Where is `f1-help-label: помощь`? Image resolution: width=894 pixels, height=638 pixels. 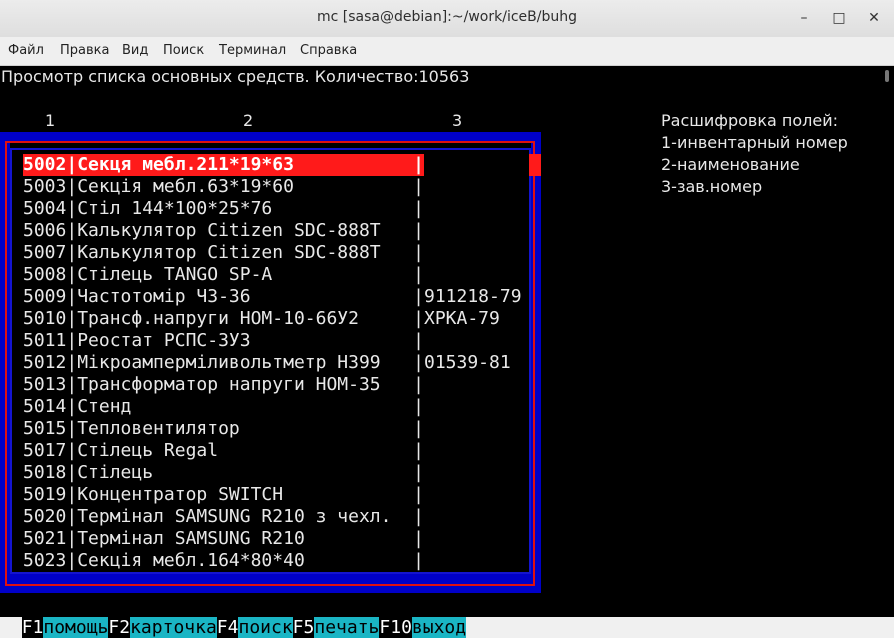 f1-help-label: помощь is located at coordinates (76, 627).